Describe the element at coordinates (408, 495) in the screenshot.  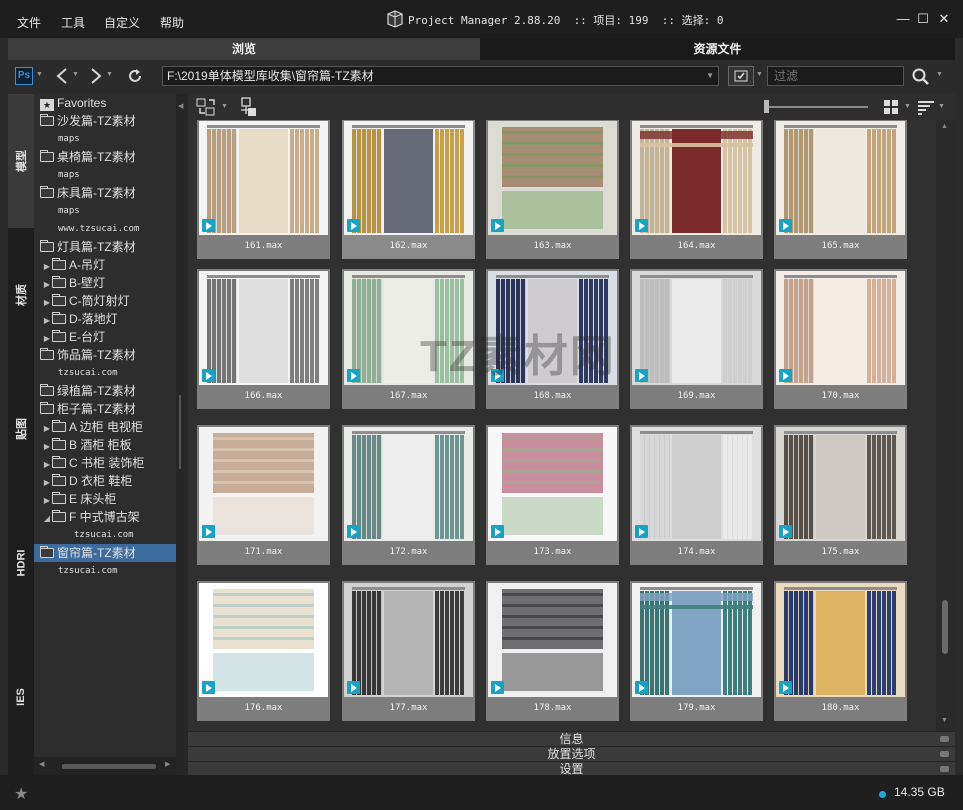
I see `asset-card: 172.max` at that location.